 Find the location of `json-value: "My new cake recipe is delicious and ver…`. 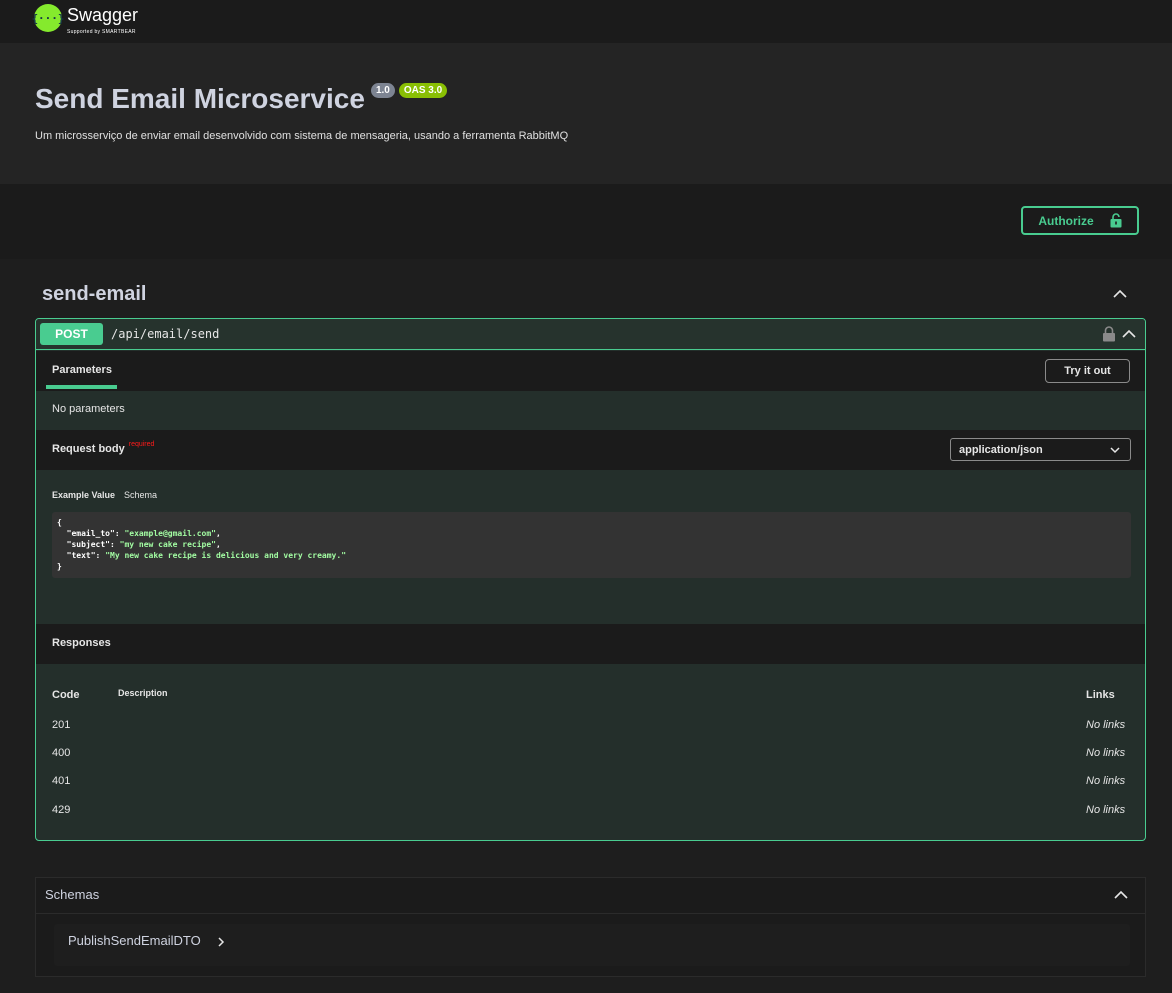

json-value: "My new cake recipe is delicious and ver… is located at coordinates (226, 555).